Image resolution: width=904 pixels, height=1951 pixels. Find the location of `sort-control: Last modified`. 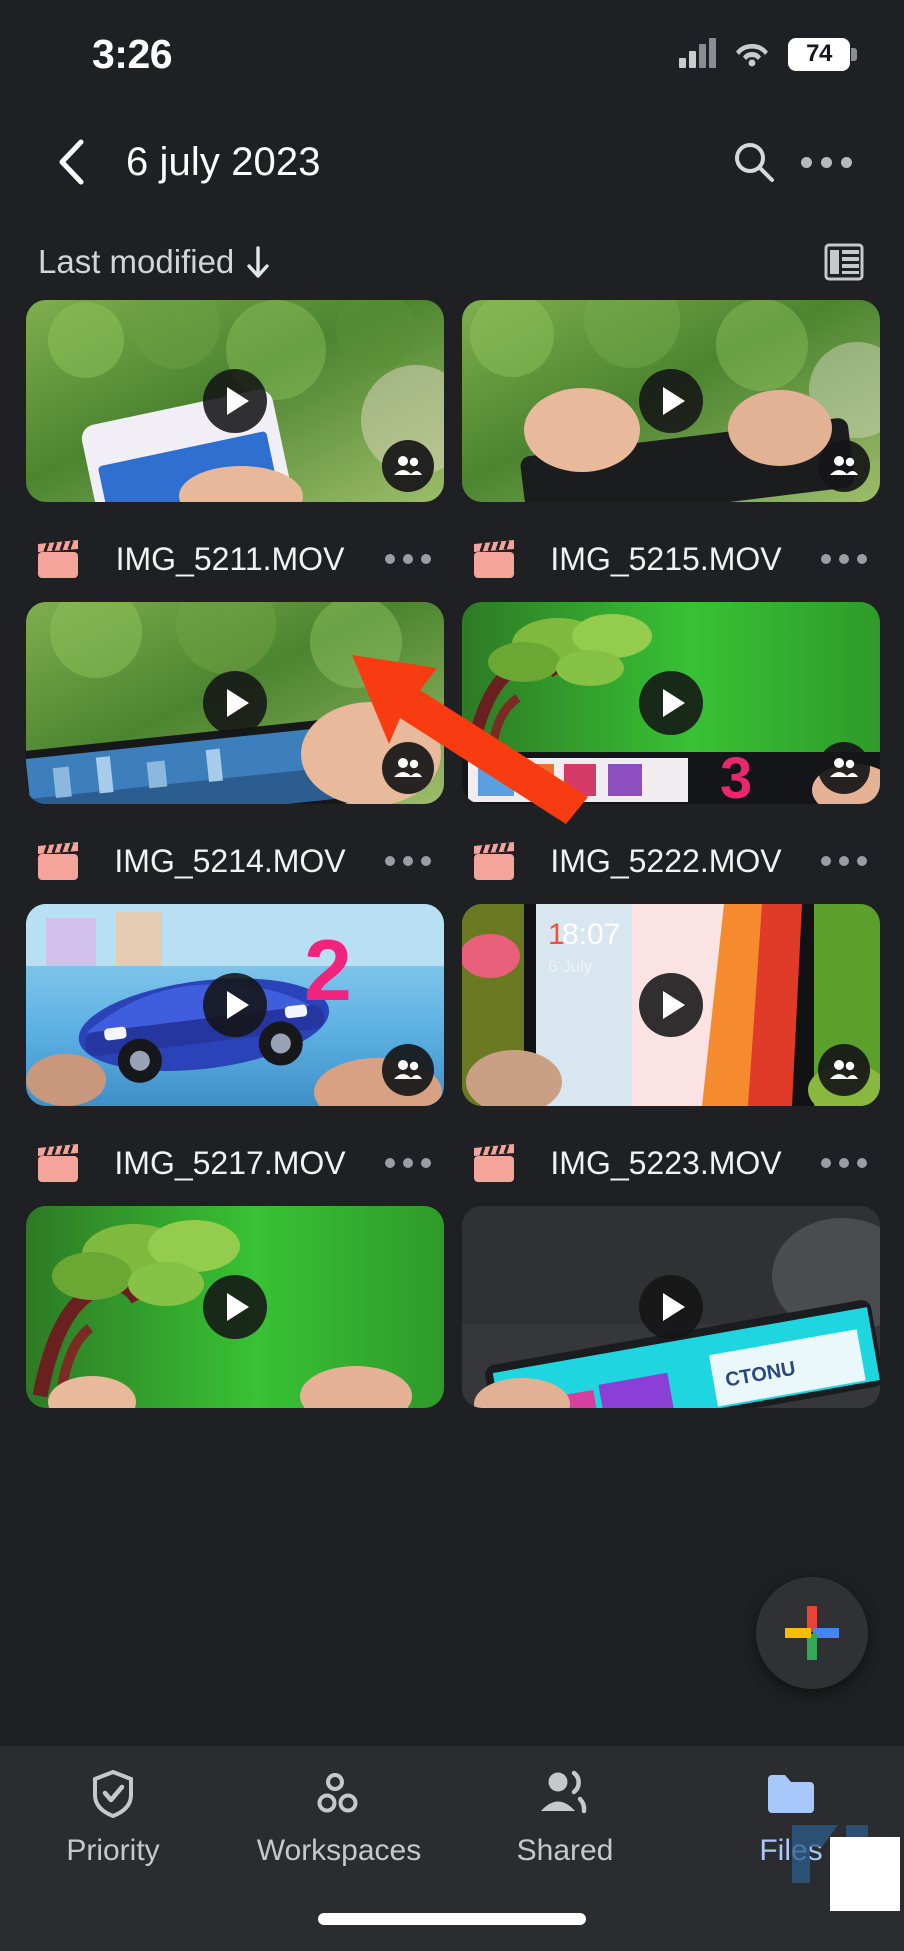

sort-control: Last modified is located at coordinates (155, 262).